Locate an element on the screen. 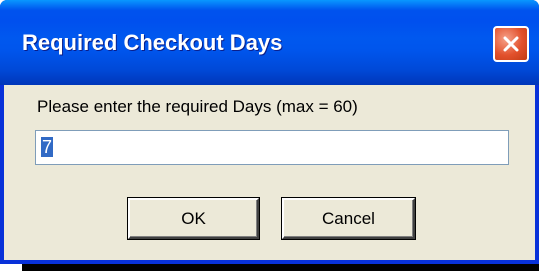 This screenshot has height=271, width=539. window-title: Required Checkout Days is located at coordinates (152, 42).